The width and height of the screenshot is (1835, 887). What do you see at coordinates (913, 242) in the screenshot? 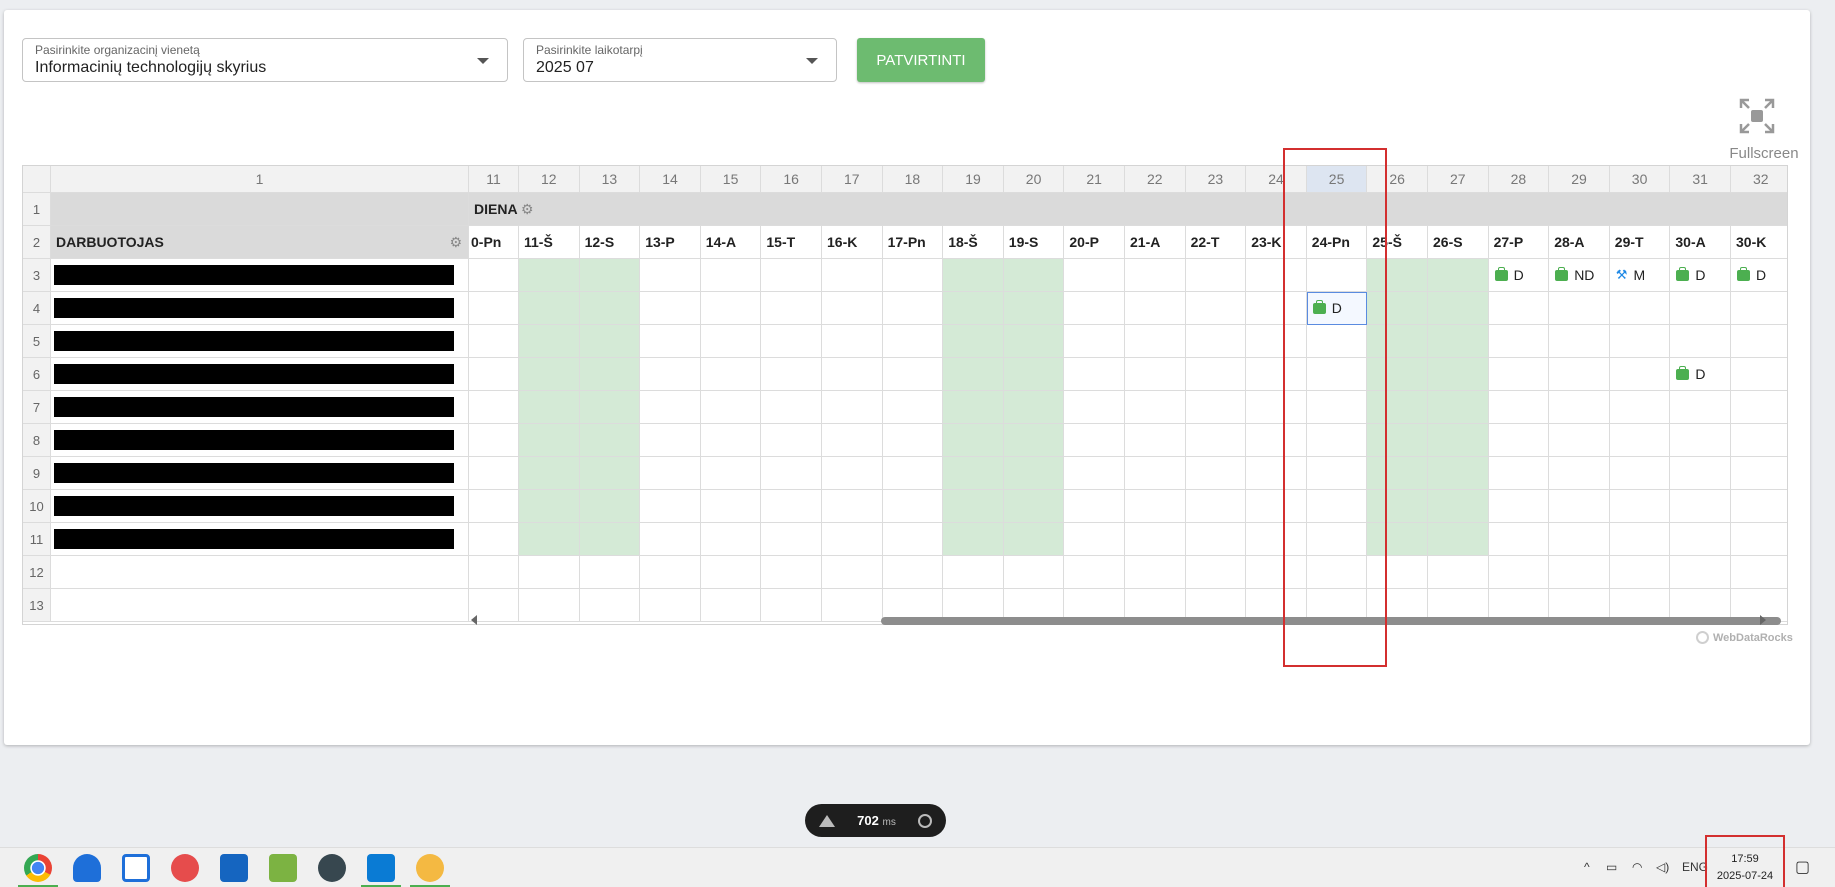
I see `day-header: 17-Pn` at bounding box center [913, 242].